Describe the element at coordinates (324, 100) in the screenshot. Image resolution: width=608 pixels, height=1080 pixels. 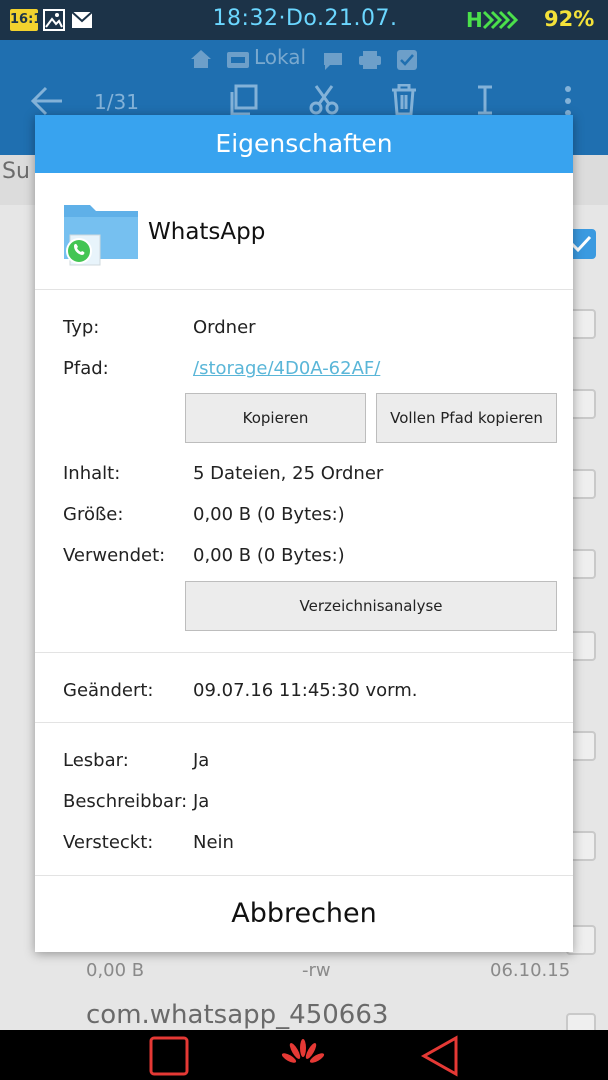
I see `cut-icon` at that location.